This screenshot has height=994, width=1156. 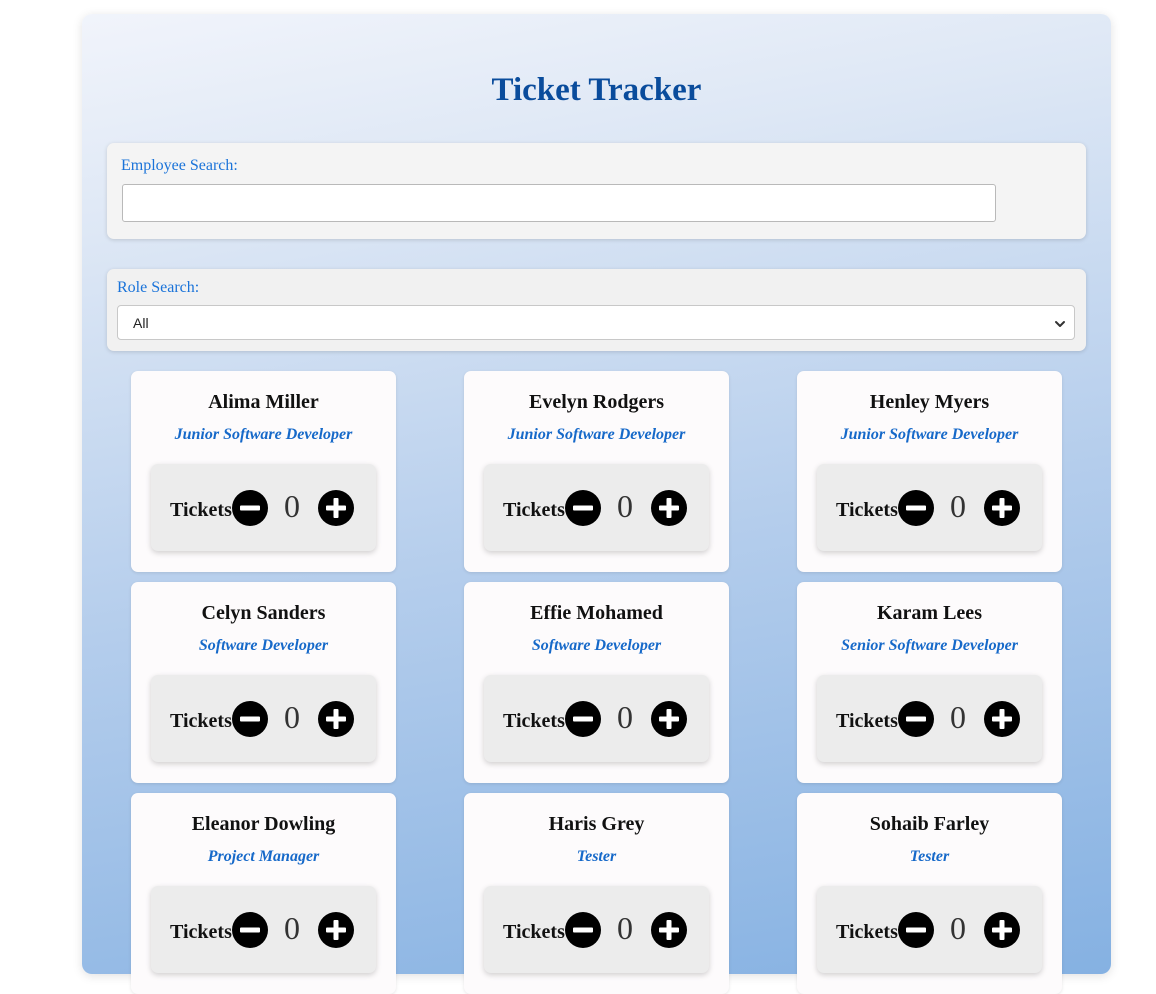 I want to click on role-search-section: Role Search: All, so click(x=596, y=310).